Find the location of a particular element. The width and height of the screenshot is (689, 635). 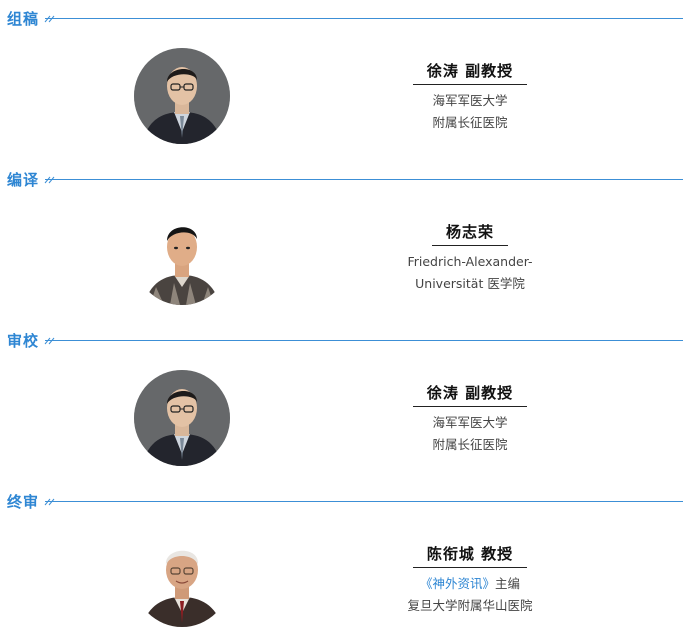

person-affiliation: Friedrich-Alexander- Universität 医学院 is located at coordinates (470, 273).